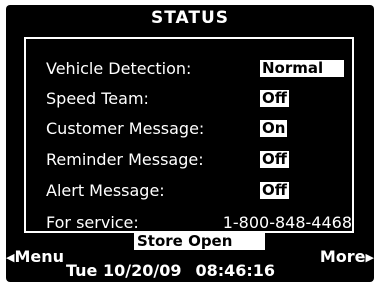 This screenshot has height=287, width=380. Describe the element at coordinates (92, 222) in the screenshot. I see `service-label: For service:` at that location.